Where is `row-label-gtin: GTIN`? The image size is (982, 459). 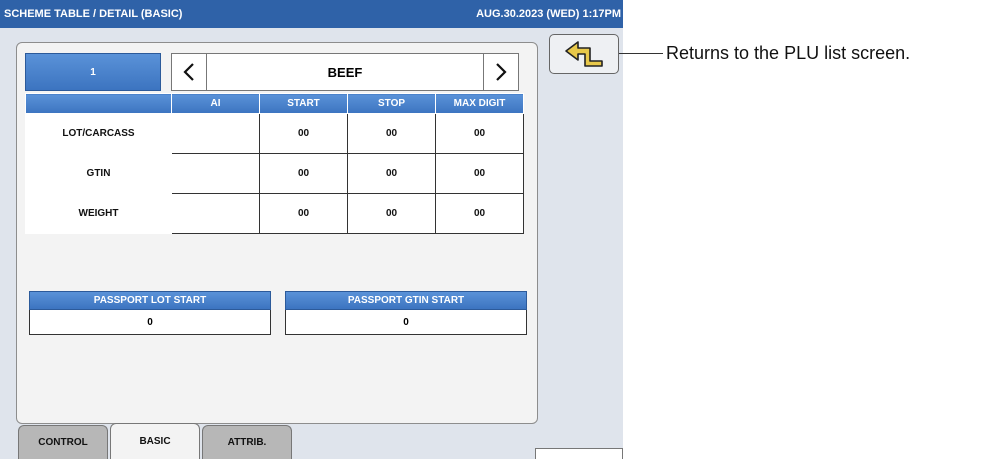 row-label-gtin: GTIN is located at coordinates (98, 173).